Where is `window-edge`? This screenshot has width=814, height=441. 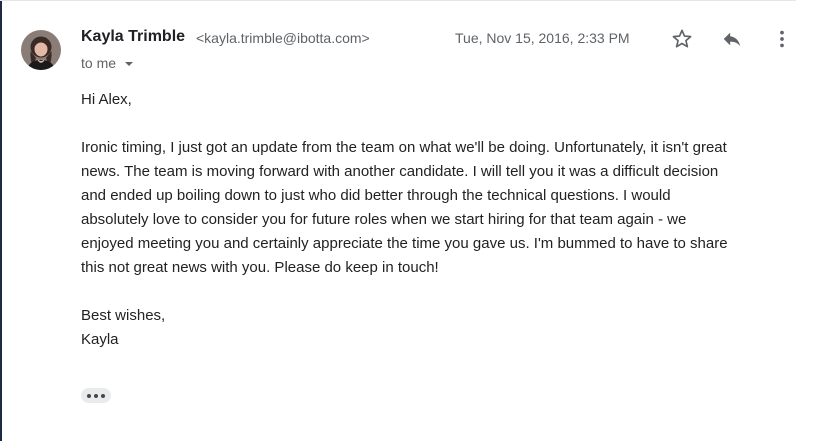 window-edge is located at coordinates (1, 220).